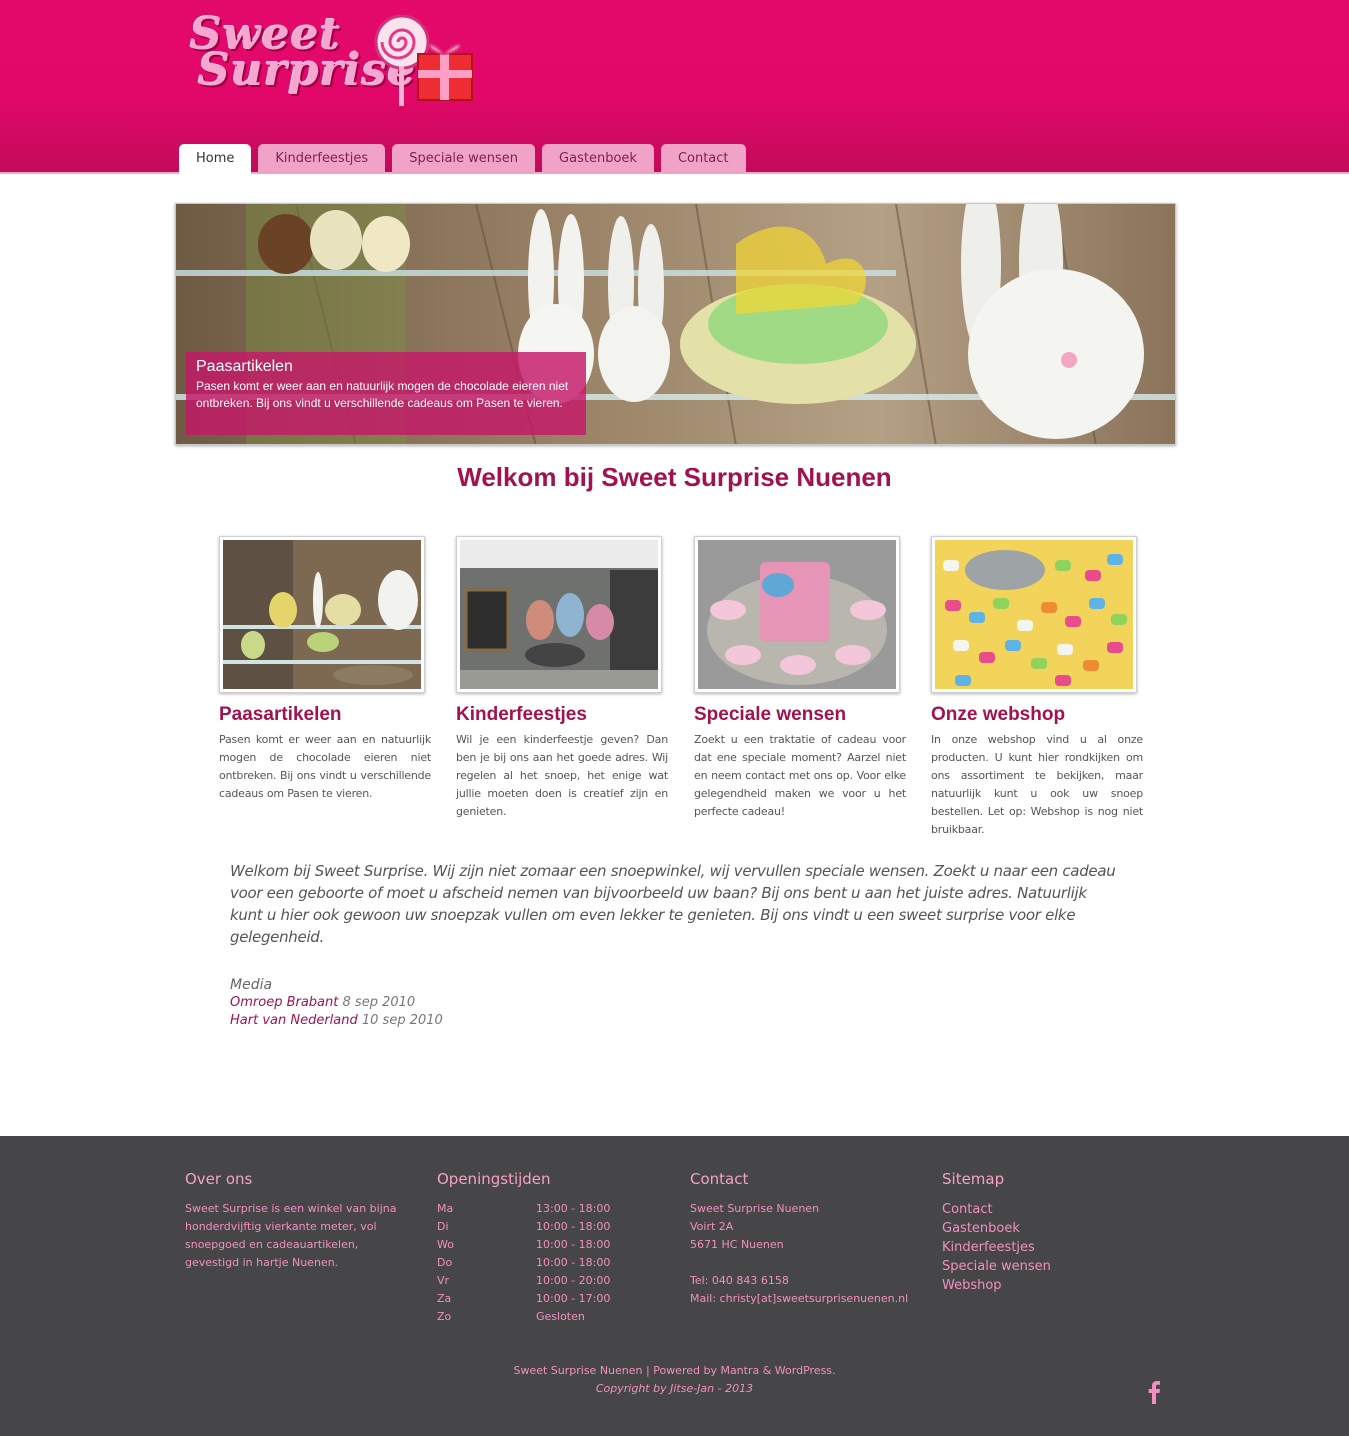 Image resolution: width=1349 pixels, height=1436 pixels. I want to click on feature-image-paasartikelen, so click(322, 614).